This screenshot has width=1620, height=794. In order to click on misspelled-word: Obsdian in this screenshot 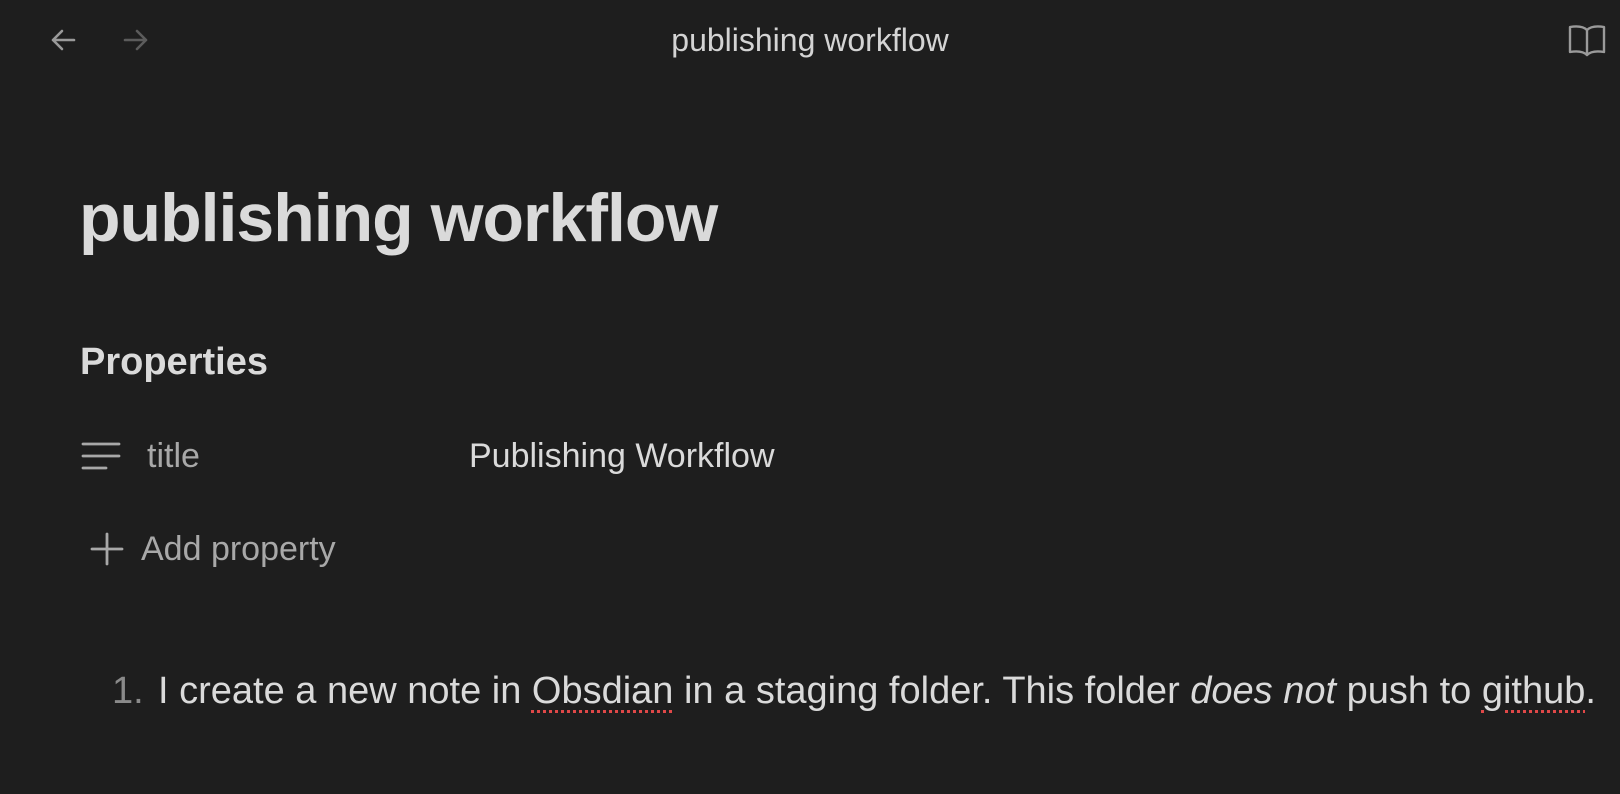, I will do `click(603, 691)`.